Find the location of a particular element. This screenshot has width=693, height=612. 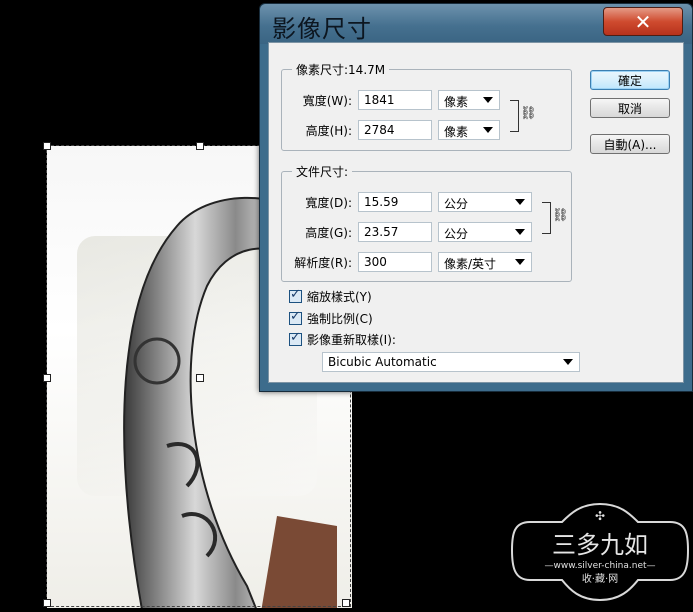

constrain-proportions-checkbox: 強制比例(C) is located at coordinates (331, 318).